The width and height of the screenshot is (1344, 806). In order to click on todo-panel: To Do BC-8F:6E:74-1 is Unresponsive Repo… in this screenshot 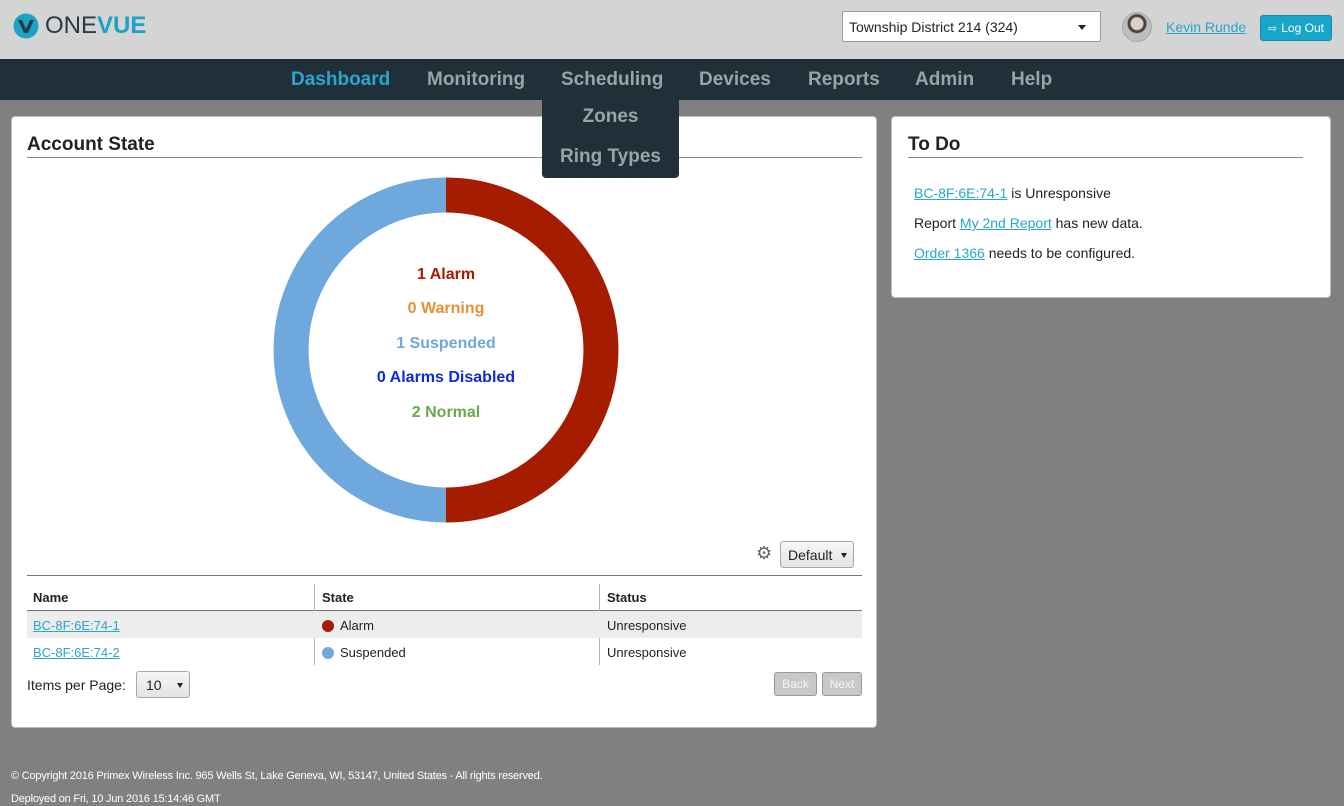, I will do `click(1111, 207)`.